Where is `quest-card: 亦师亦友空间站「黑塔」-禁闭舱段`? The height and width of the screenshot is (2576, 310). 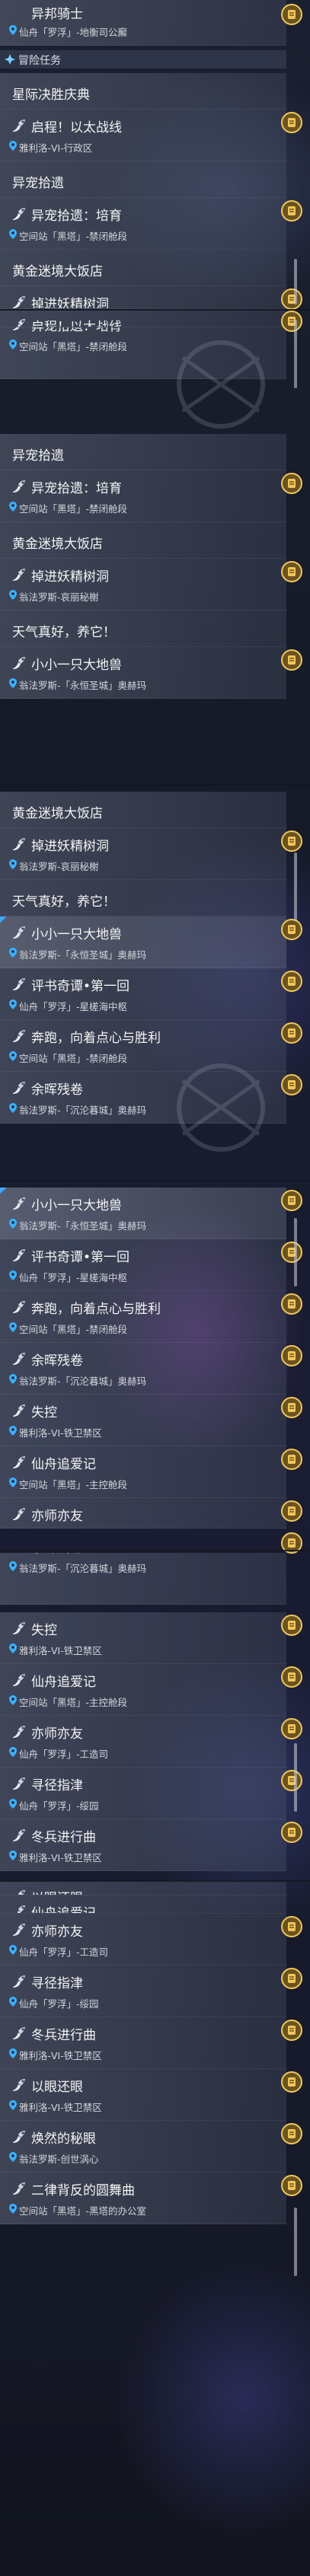 quest-card: 亦师亦友空间站「黑塔」-禁闭舱段 is located at coordinates (143, 1513).